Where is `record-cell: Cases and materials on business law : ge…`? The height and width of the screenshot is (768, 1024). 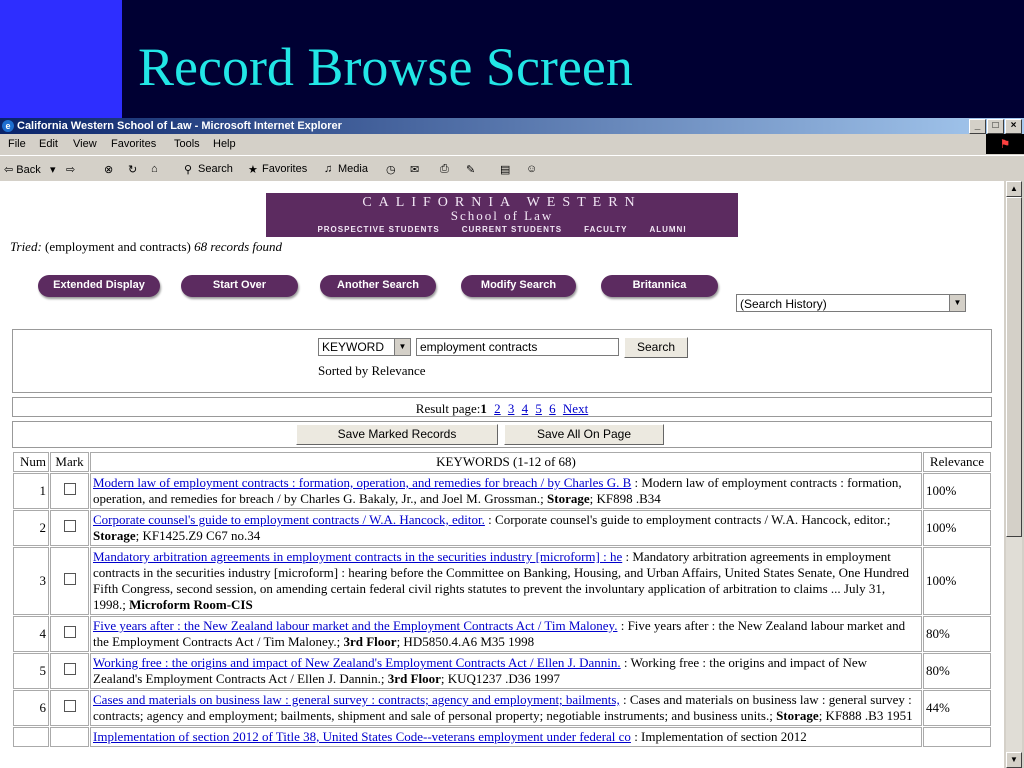 record-cell: Cases and materials on business law : ge… is located at coordinates (506, 708).